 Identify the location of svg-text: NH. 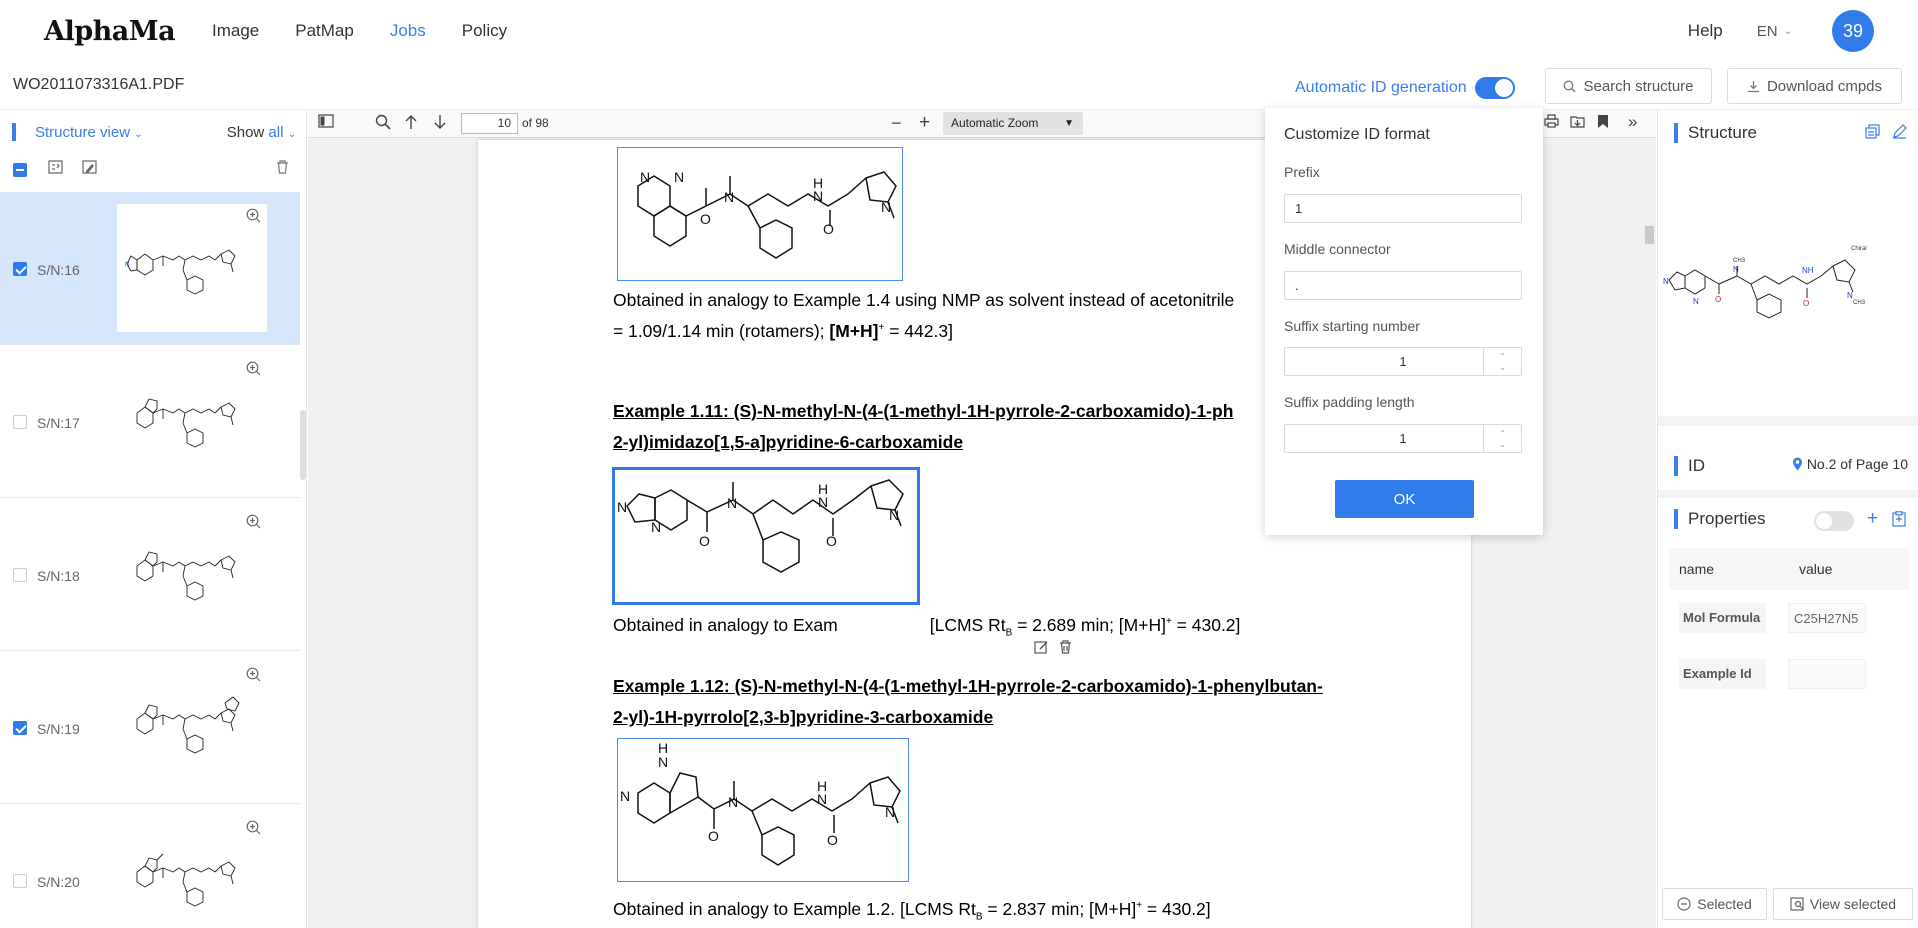
(1808, 270).